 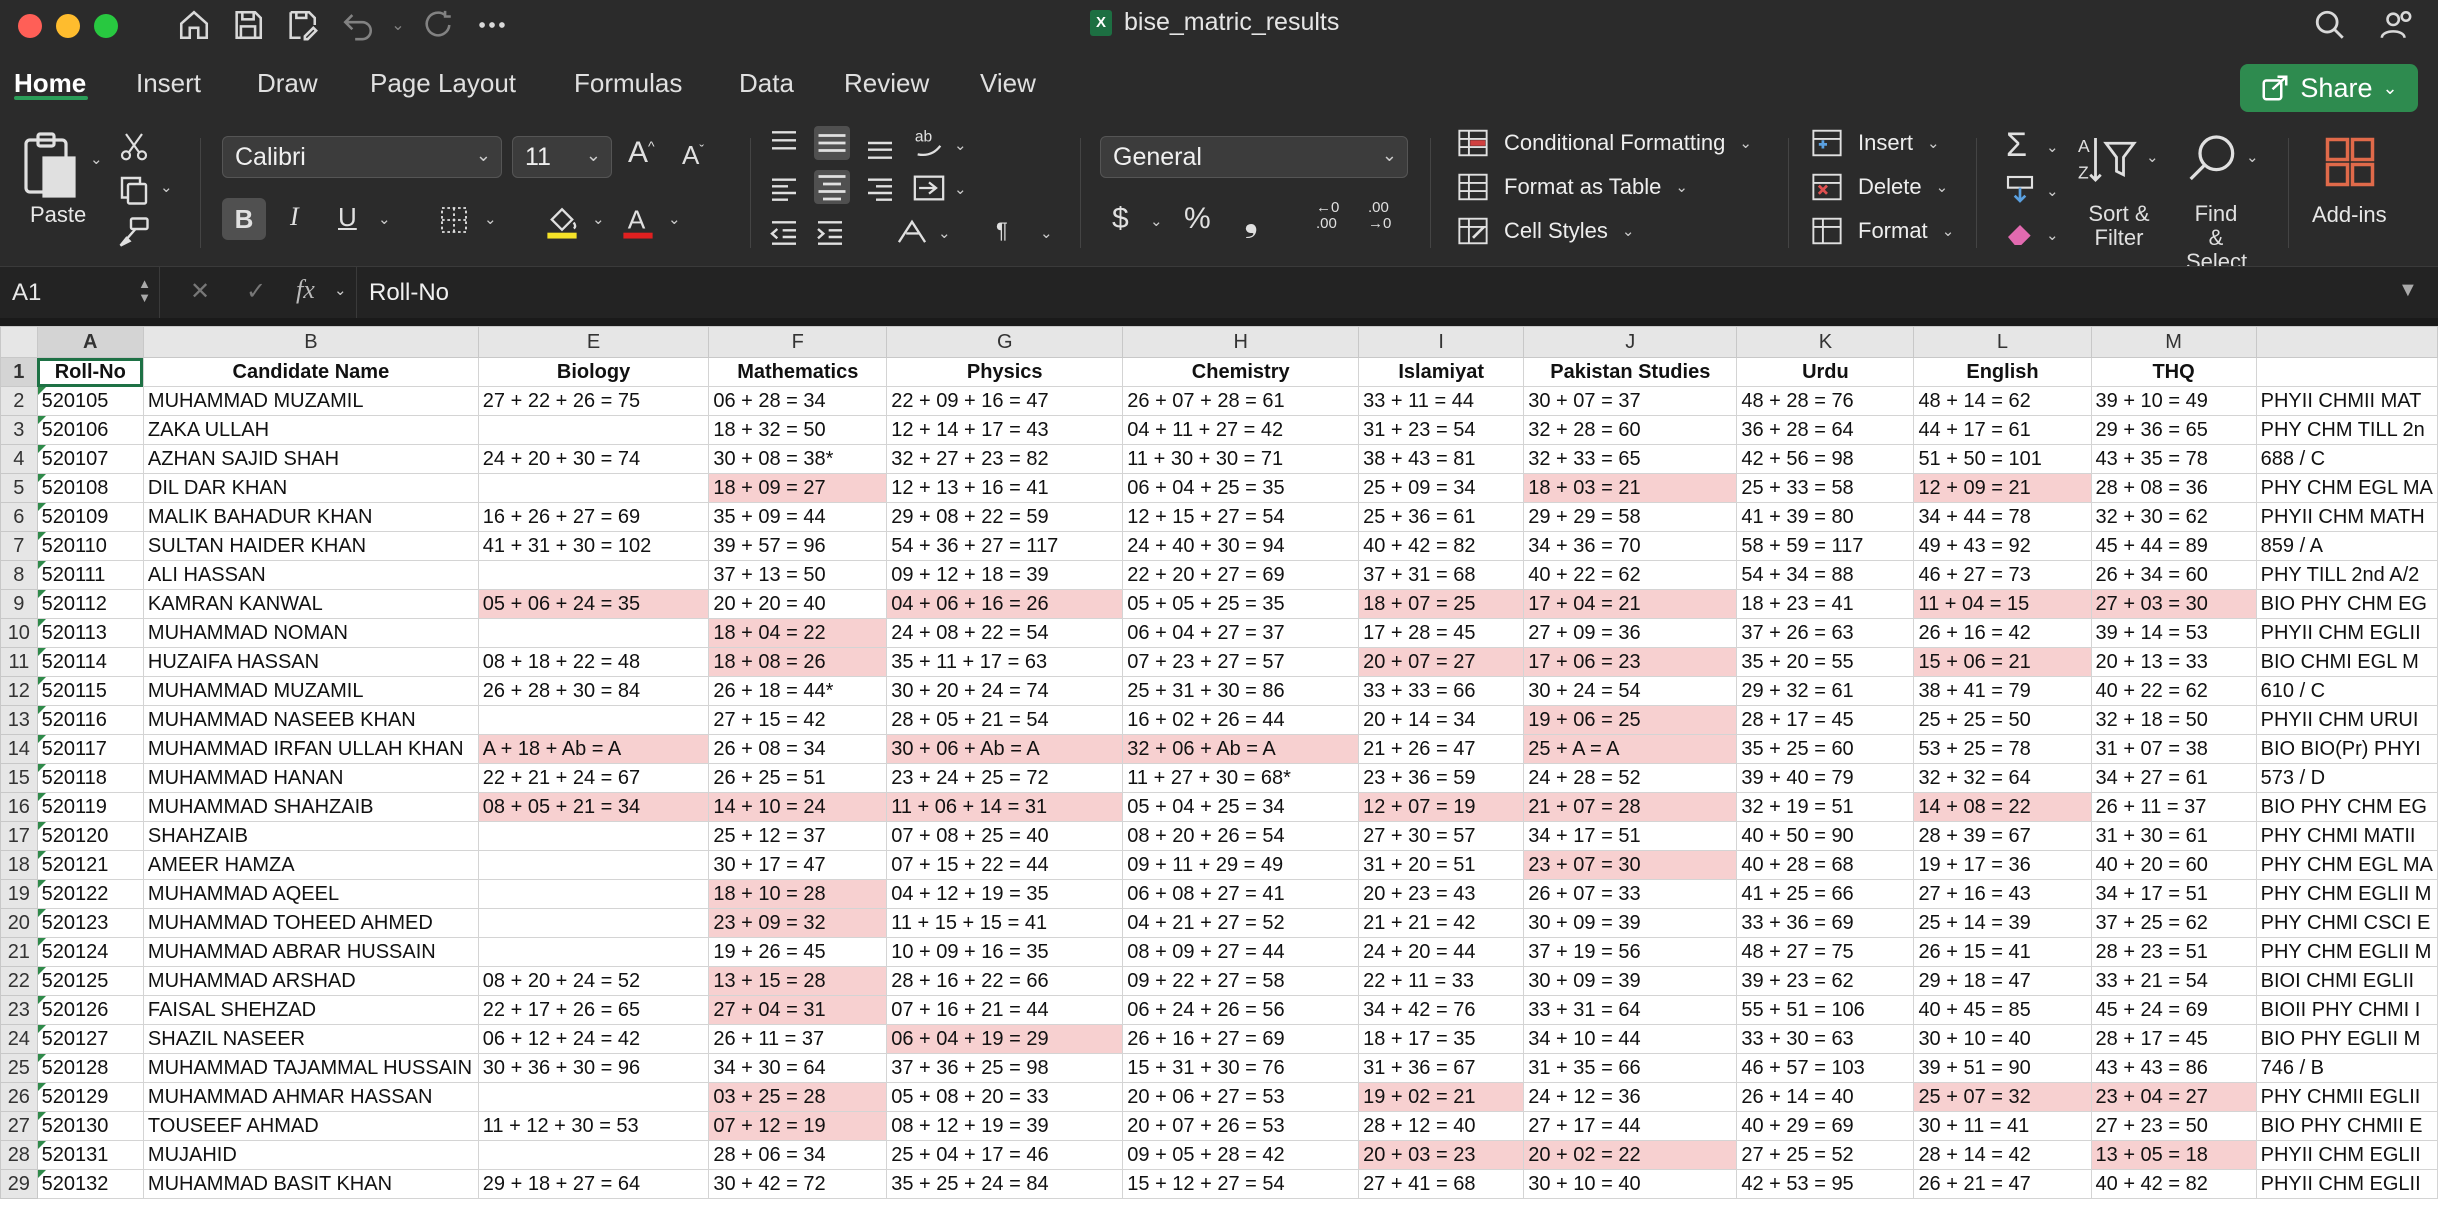 What do you see at coordinates (1825, 778) in the screenshot?
I see `cell: 39 + 40 = 79` at bounding box center [1825, 778].